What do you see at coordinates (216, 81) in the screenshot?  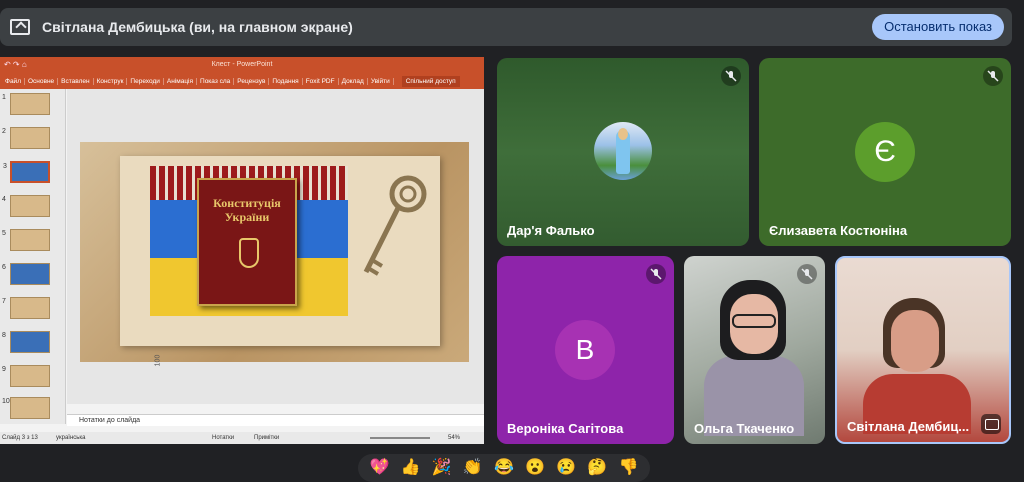 I see `ribbon-tab-slideshow: Показ сла` at bounding box center [216, 81].